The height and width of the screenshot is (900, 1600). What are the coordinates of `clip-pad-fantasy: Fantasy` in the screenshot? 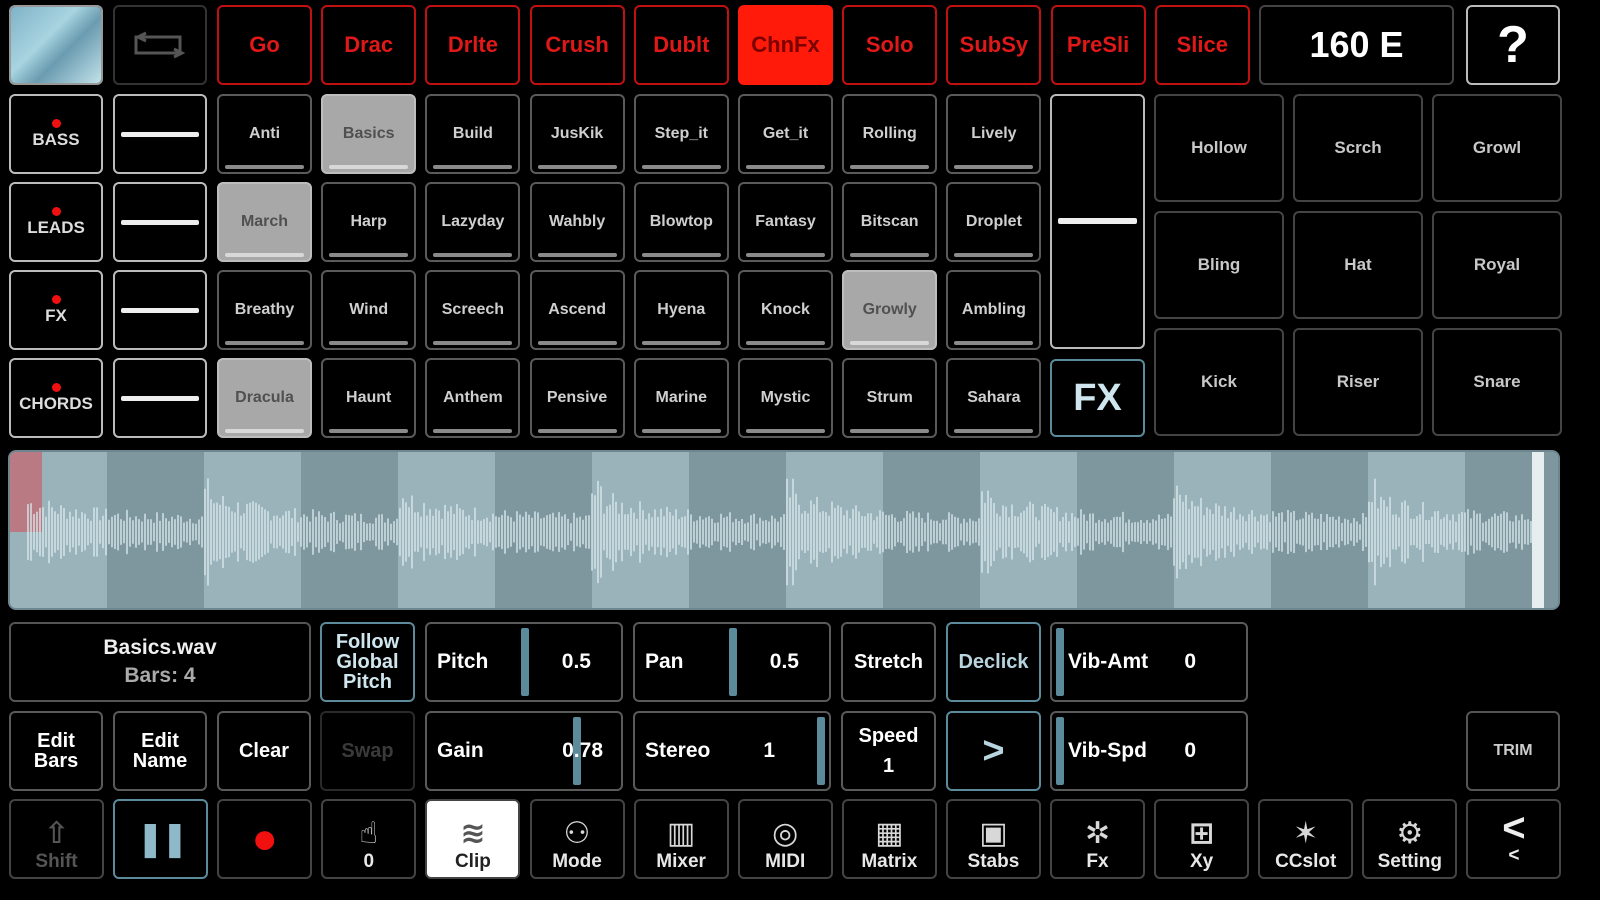 It's located at (785, 222).